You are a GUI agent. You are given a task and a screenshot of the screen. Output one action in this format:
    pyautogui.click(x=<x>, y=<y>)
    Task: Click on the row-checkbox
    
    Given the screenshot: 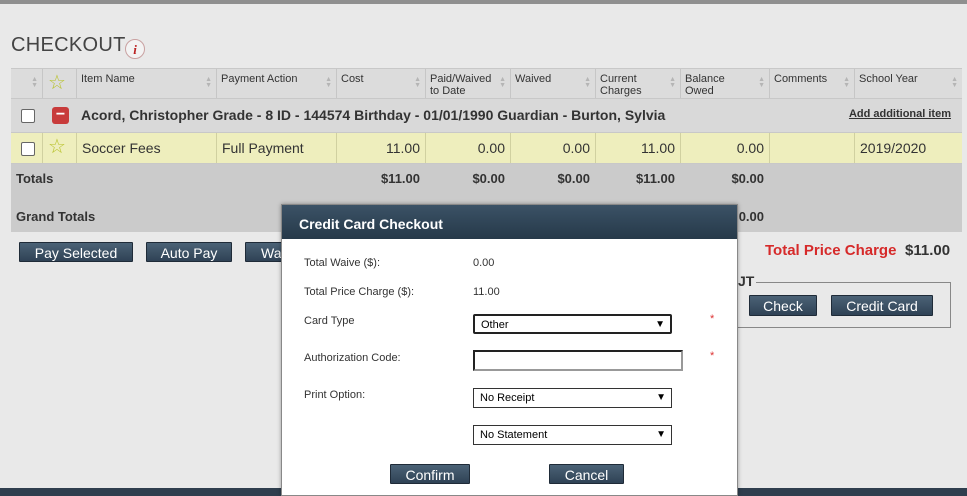 What is the action you would take?
    pyautogui.click(x=28, y=149)
    